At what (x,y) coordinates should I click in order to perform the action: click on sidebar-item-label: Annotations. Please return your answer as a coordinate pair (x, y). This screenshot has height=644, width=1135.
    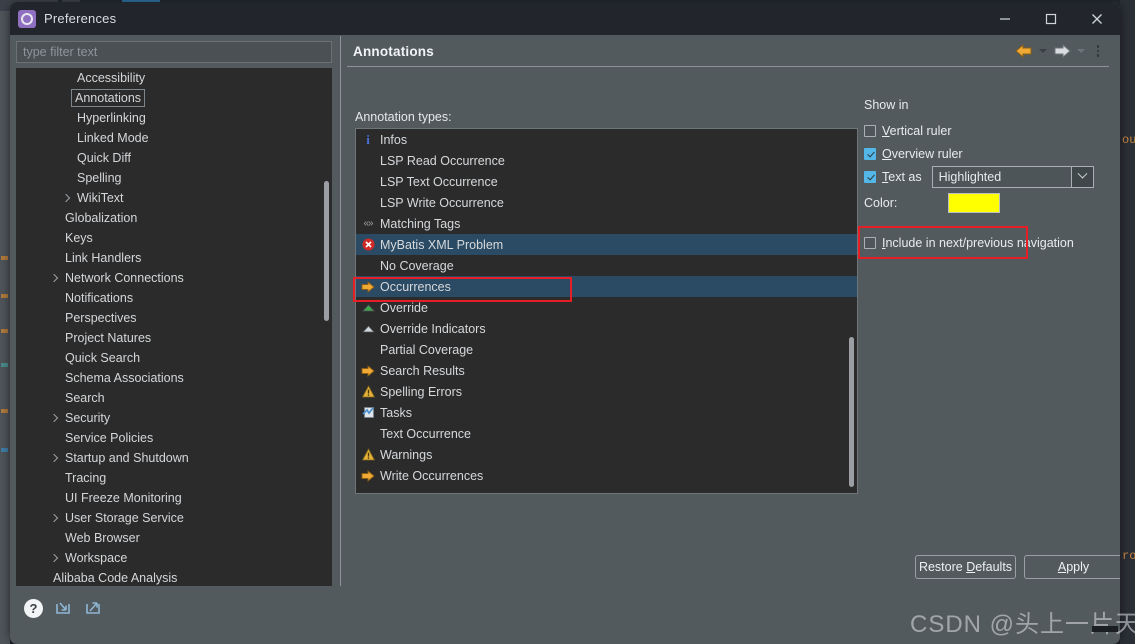
    Looking at the image, I should click on (108, 98).